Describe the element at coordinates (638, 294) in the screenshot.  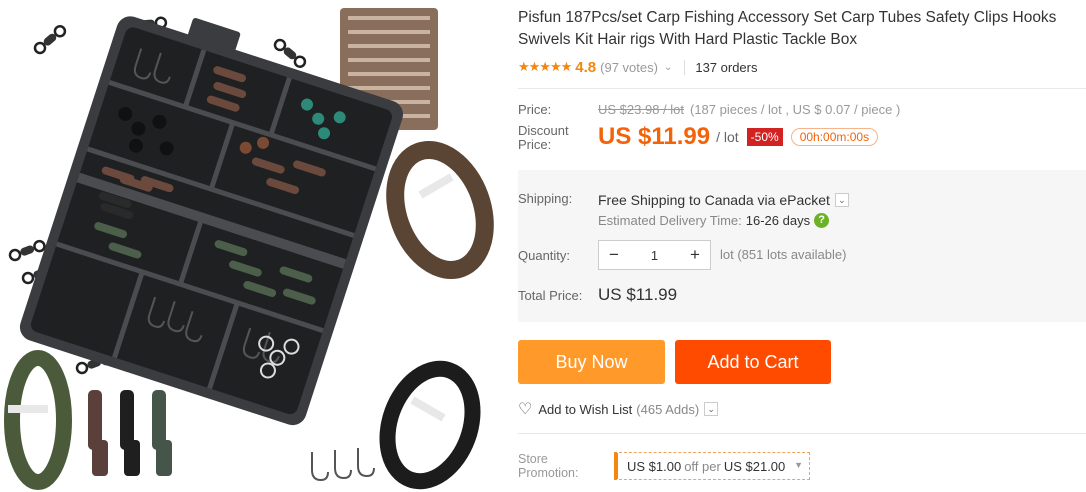
I see `total-price-value: US $11.99` at that location.